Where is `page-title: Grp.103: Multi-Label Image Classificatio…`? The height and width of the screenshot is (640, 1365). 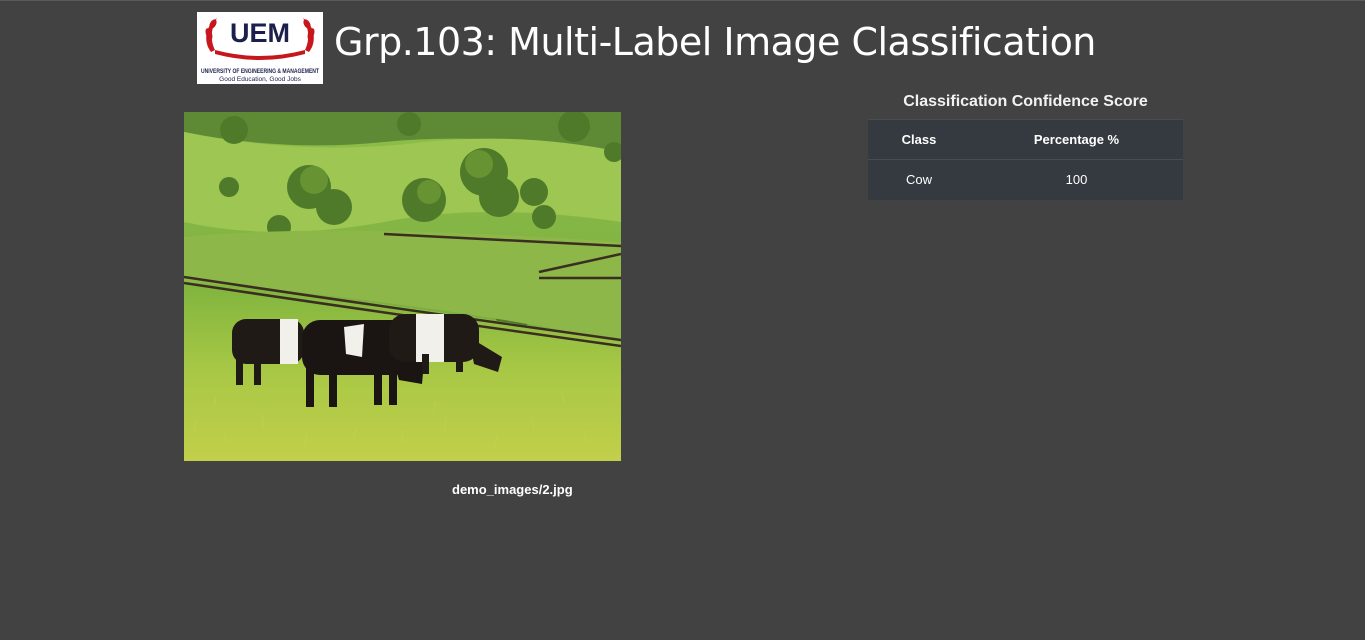 page-title: Grp.103: Multi-Label Image Classificatio… is located at coordinates (715, 42).